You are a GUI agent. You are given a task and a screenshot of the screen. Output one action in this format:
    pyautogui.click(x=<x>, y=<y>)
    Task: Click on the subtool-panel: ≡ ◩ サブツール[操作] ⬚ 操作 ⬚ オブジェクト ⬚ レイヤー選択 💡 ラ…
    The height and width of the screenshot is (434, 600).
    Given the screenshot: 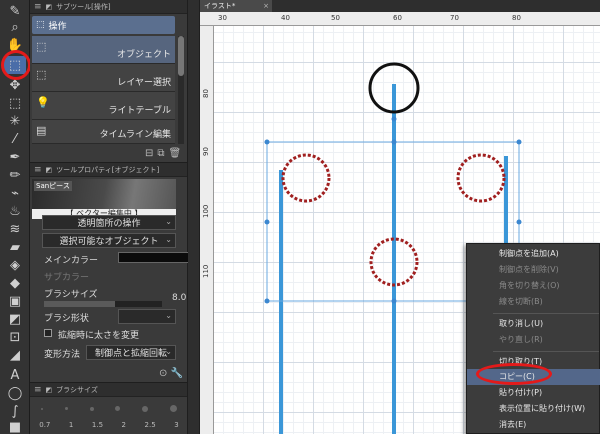 What is the action you would take?
    pyautogui.click(x=109, y=81)
    